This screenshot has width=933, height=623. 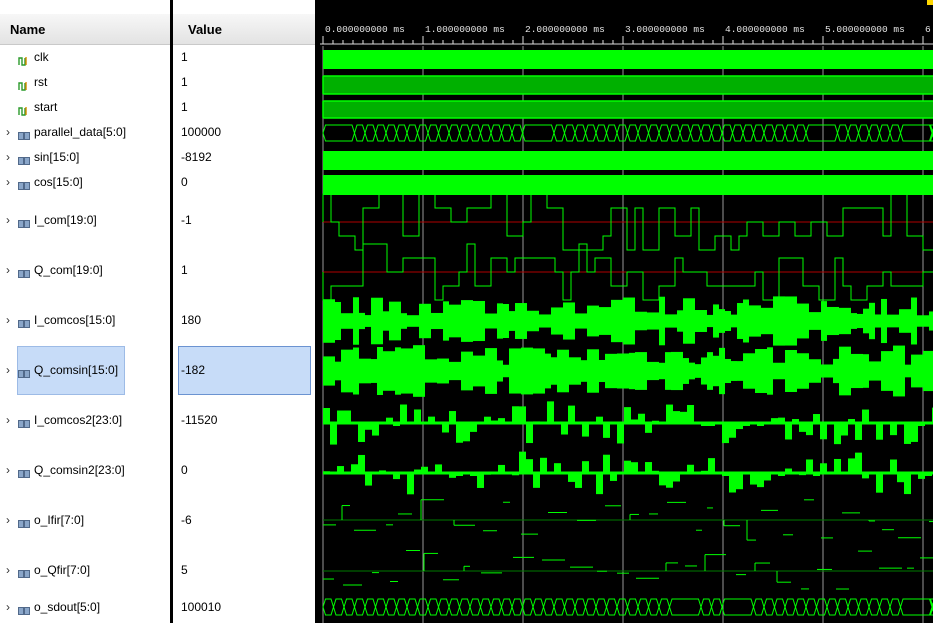 I want to click on signal-value-clk: 1, so click(x=184, y=57).